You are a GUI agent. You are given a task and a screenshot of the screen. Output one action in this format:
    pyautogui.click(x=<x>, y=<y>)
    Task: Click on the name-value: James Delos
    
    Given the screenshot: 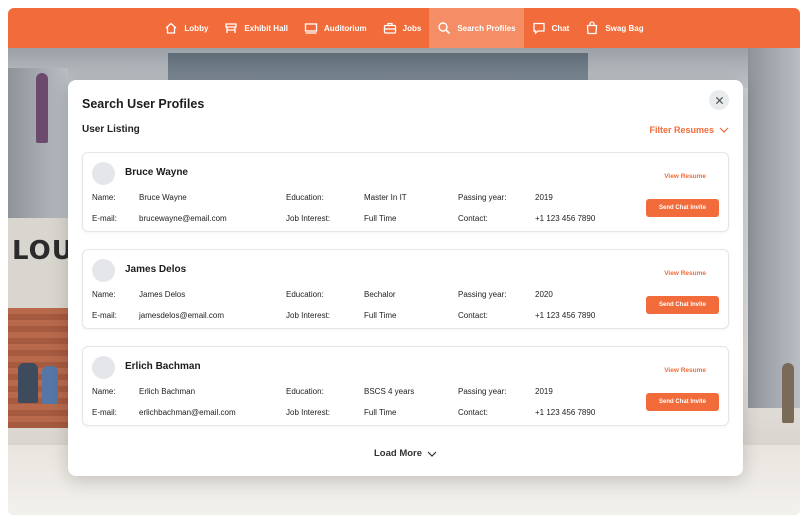 What is the action you would take?
    pyautogui.click(x=162, y=294)
    